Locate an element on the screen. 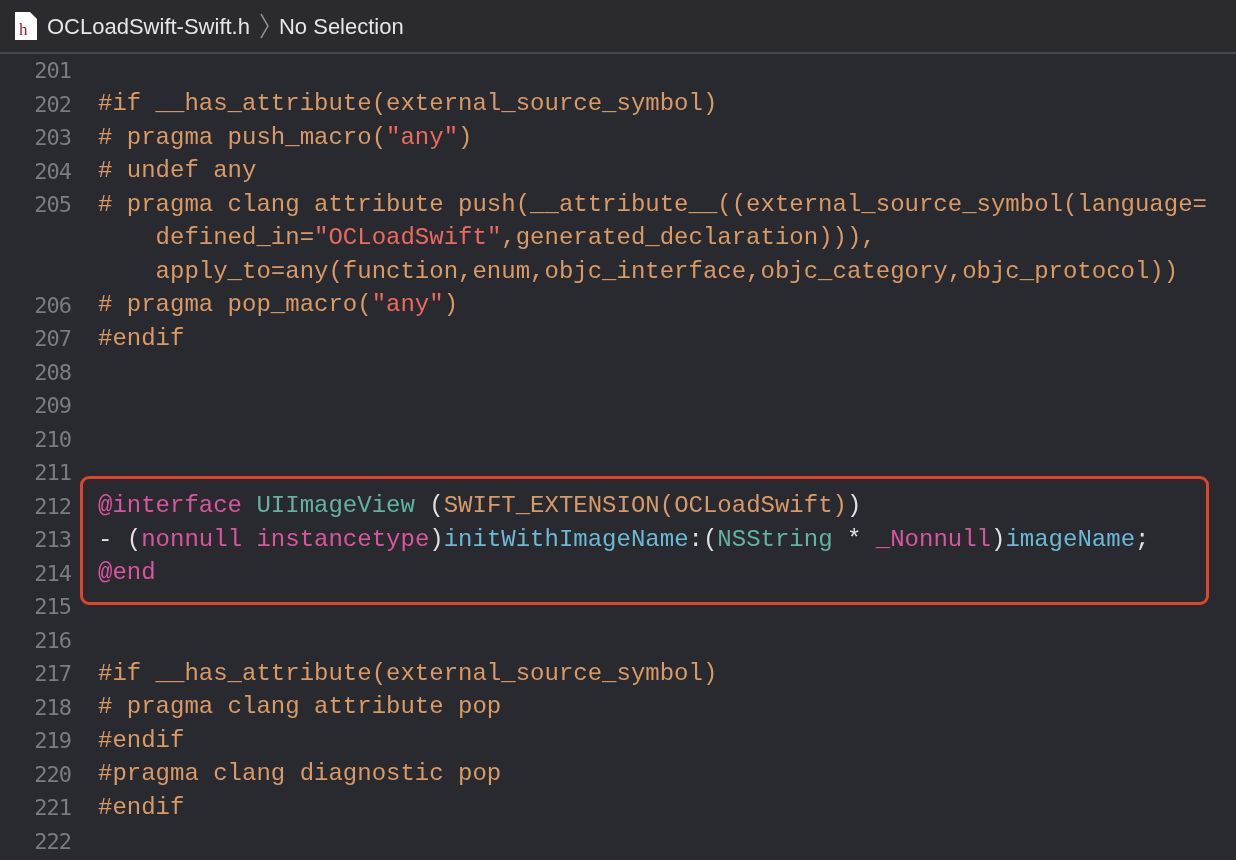 This screenshot has width=1236, height=860. code-line: apply_to=any(function,enum,objc_interface,objc_category,objc_protocol)) is located at coordinates (666, 271).